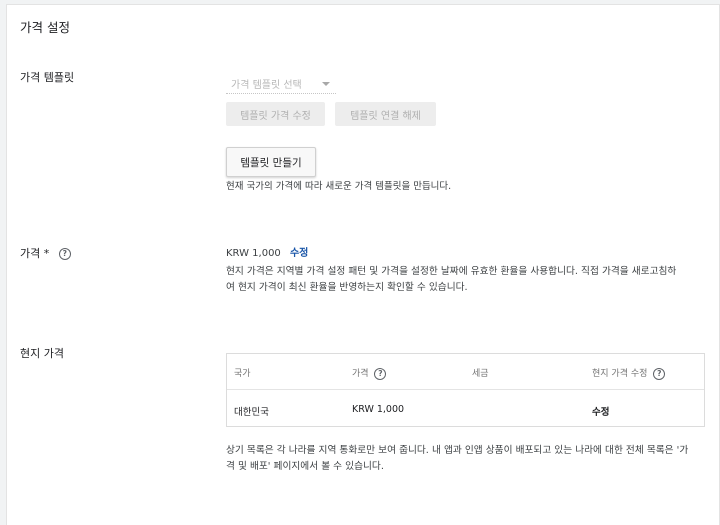 This screenshot has width=720, height=525. What do you see at coordinates (326, 84) in the screenshot?
I see `dropdown-caret-icon` at bounding box center [326, 84].